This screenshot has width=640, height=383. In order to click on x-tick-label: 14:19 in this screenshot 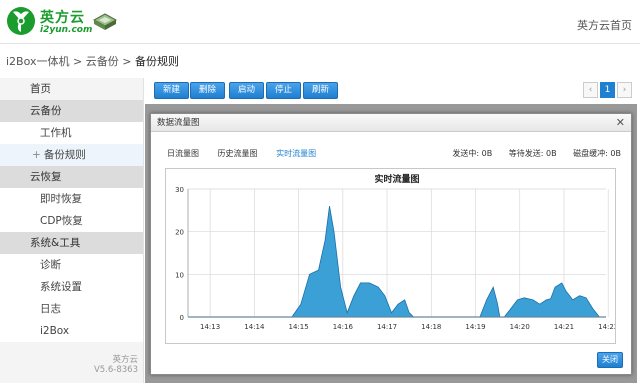, I will do `click(475, 327)`.